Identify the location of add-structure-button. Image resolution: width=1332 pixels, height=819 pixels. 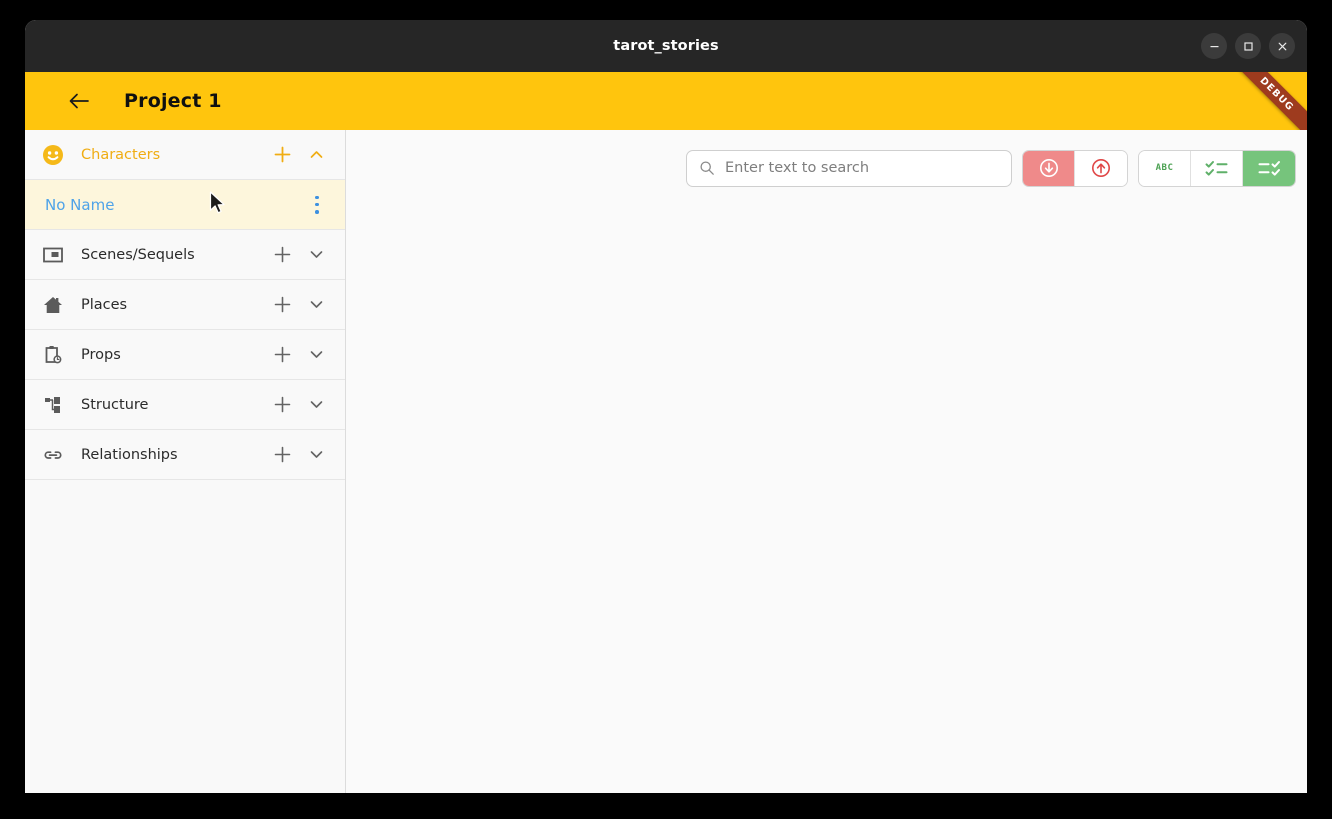
(282, 405).